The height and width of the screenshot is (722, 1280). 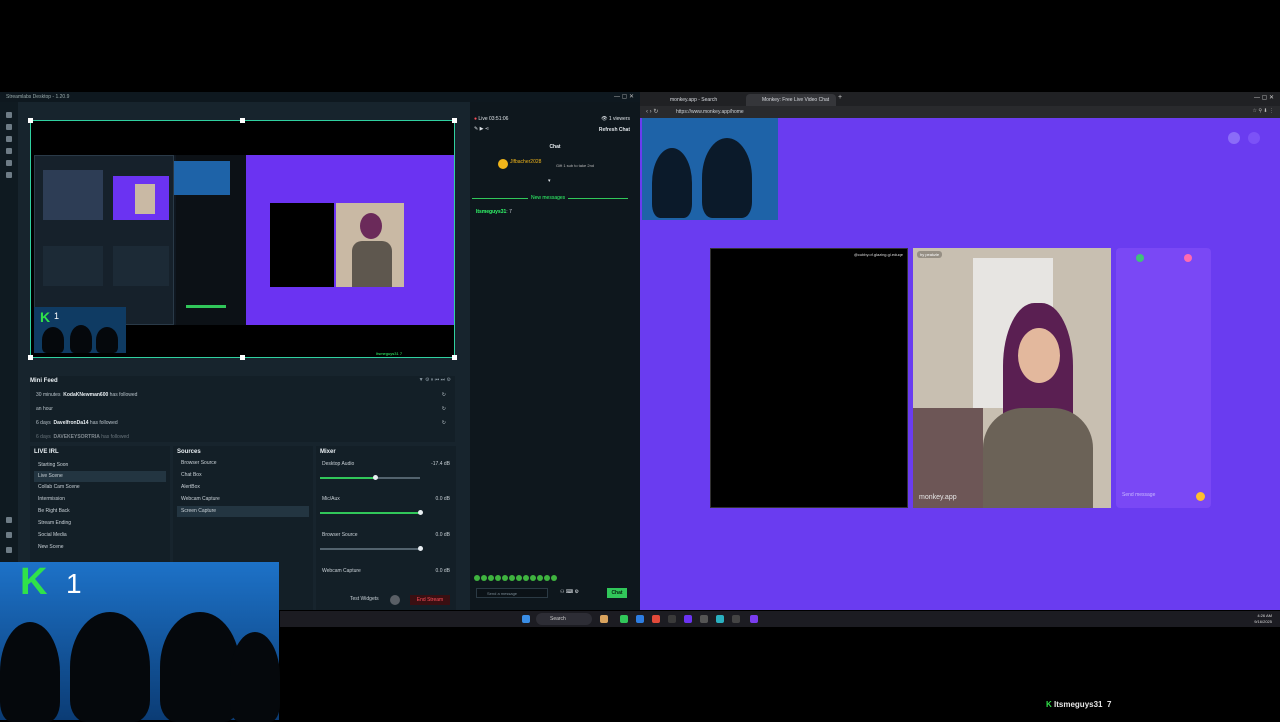 What do you see at coordinates (494, 212) in the screenshot?
I see `chat-message: Itsmeguys31: 7` at bounding box center [494, 212].